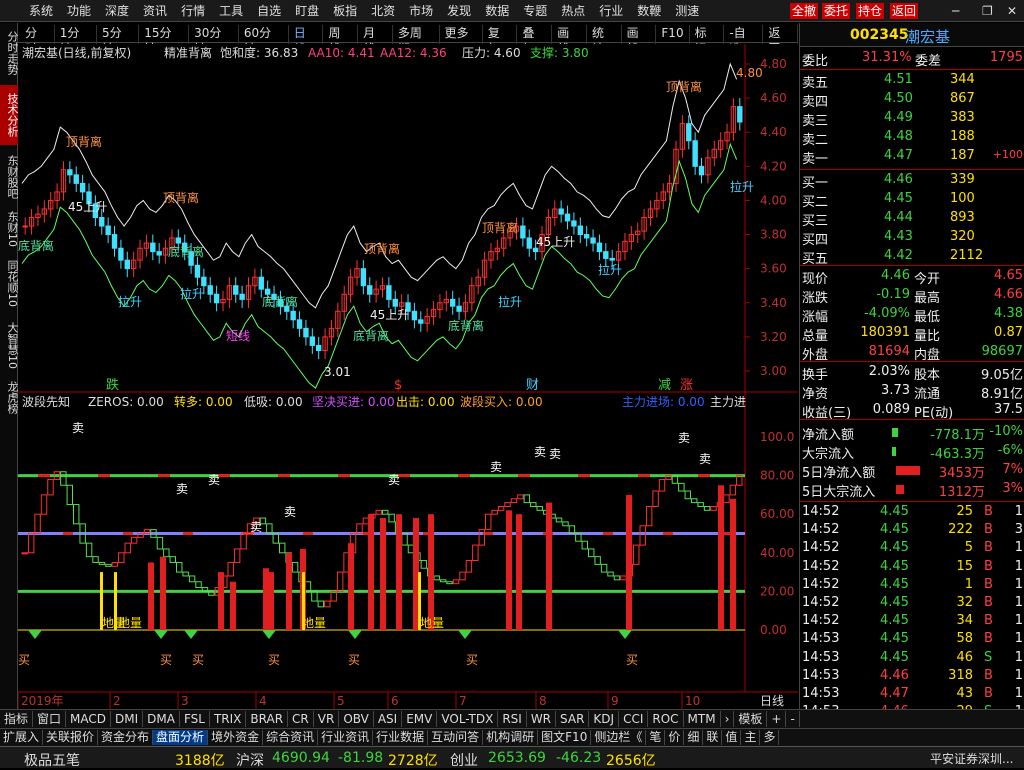 This screenshot has height=770, width=1024. What do you see at coordinates (732, 737) in the screenshot?
I see `info-tab-16: 值` at bounding box center [732, 737].